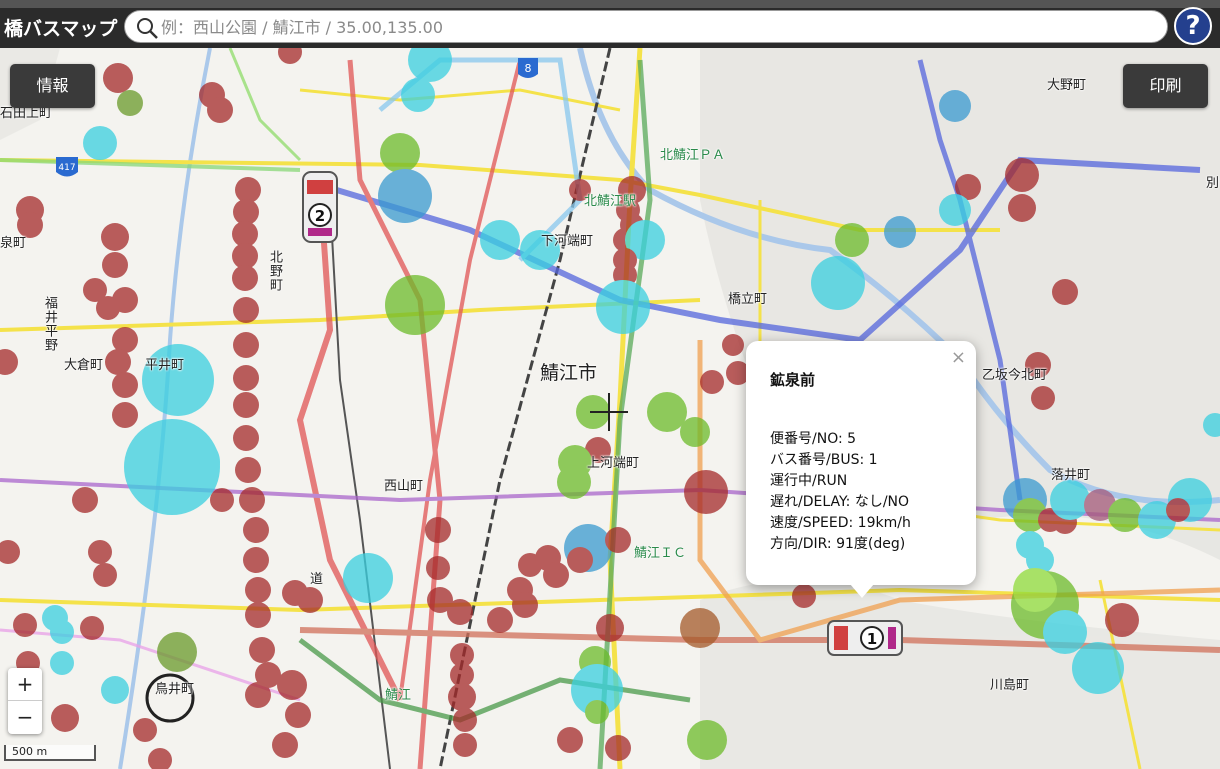 The height and width of the screenshot is (769, 1220). I want to click on scale-bar: 500 m, so click(50, 753).